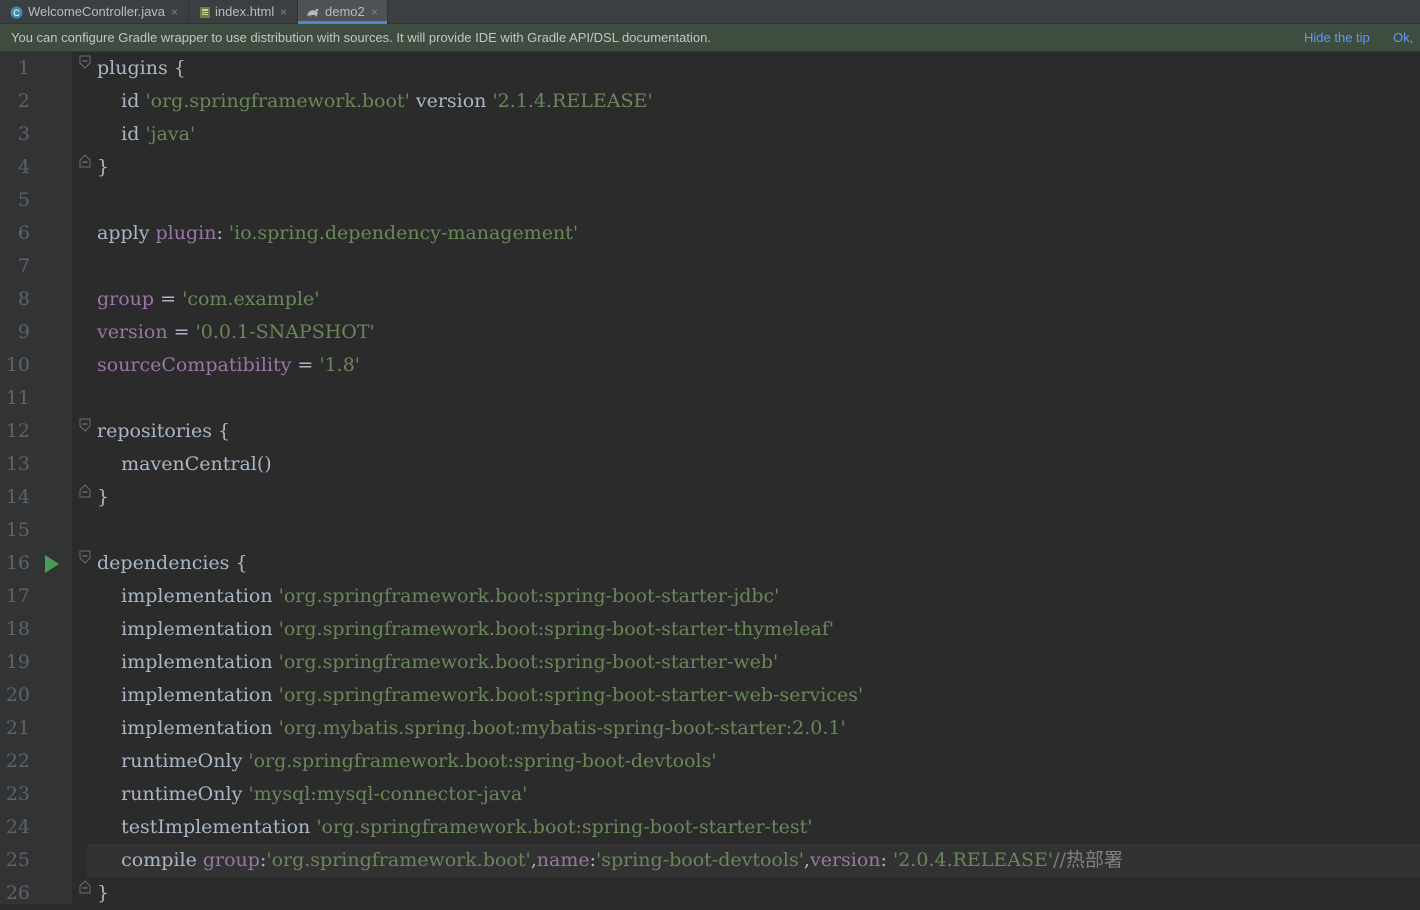  I want to click on line-number: 21, so click(17, 728).